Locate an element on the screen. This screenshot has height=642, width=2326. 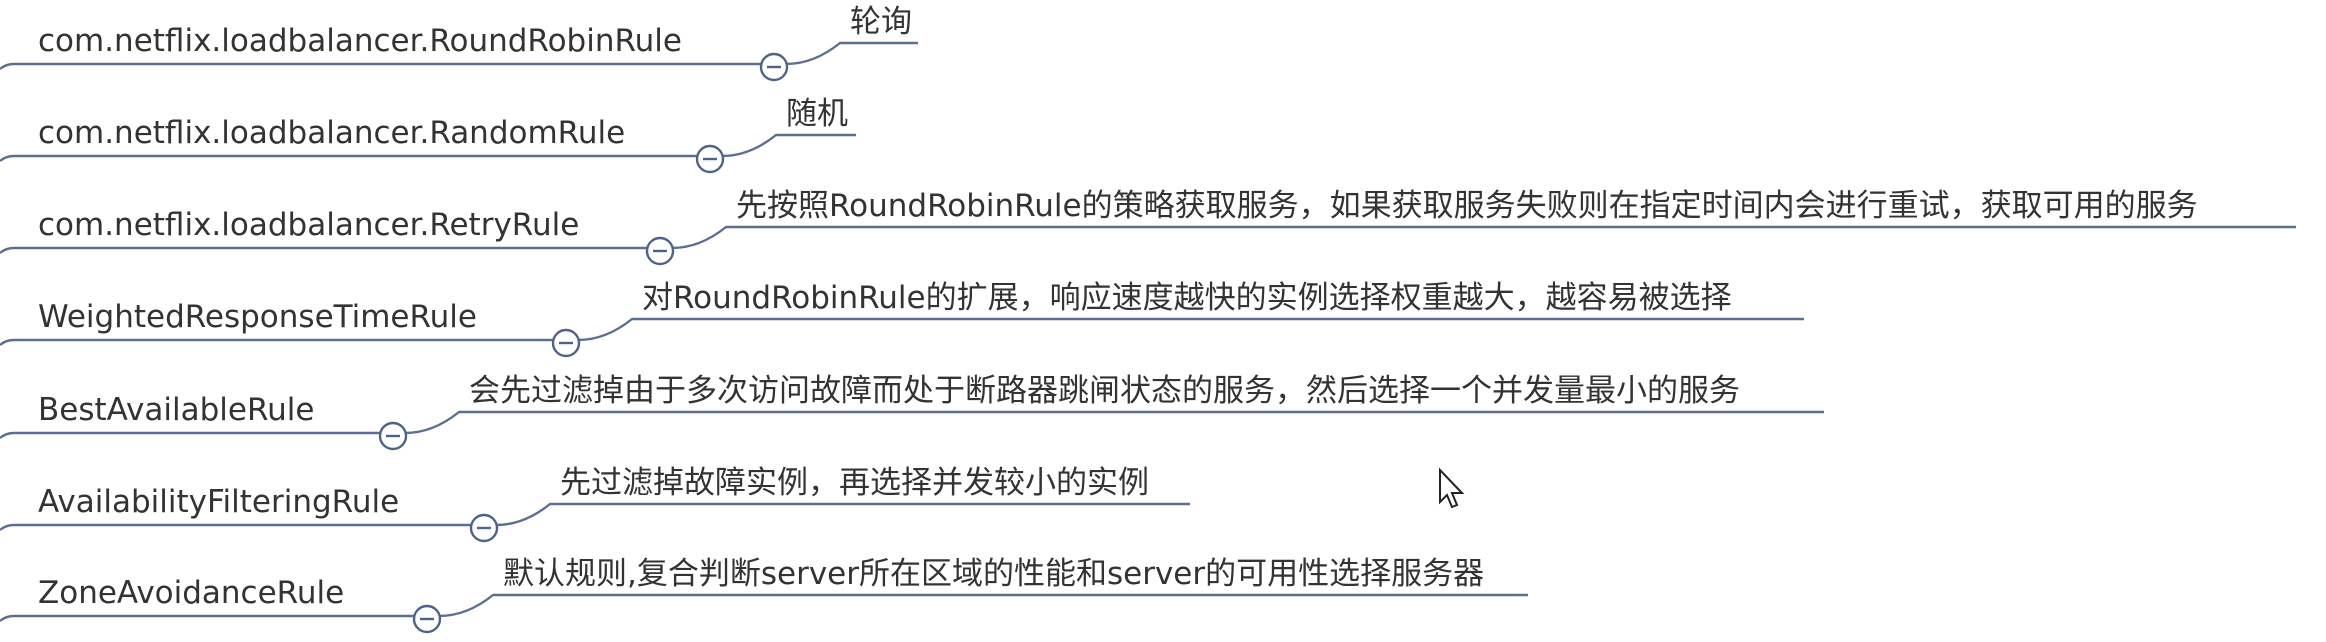
branch-label: com.netflix.loadbalancer.RetryRule is located at coordinates (308, 225).